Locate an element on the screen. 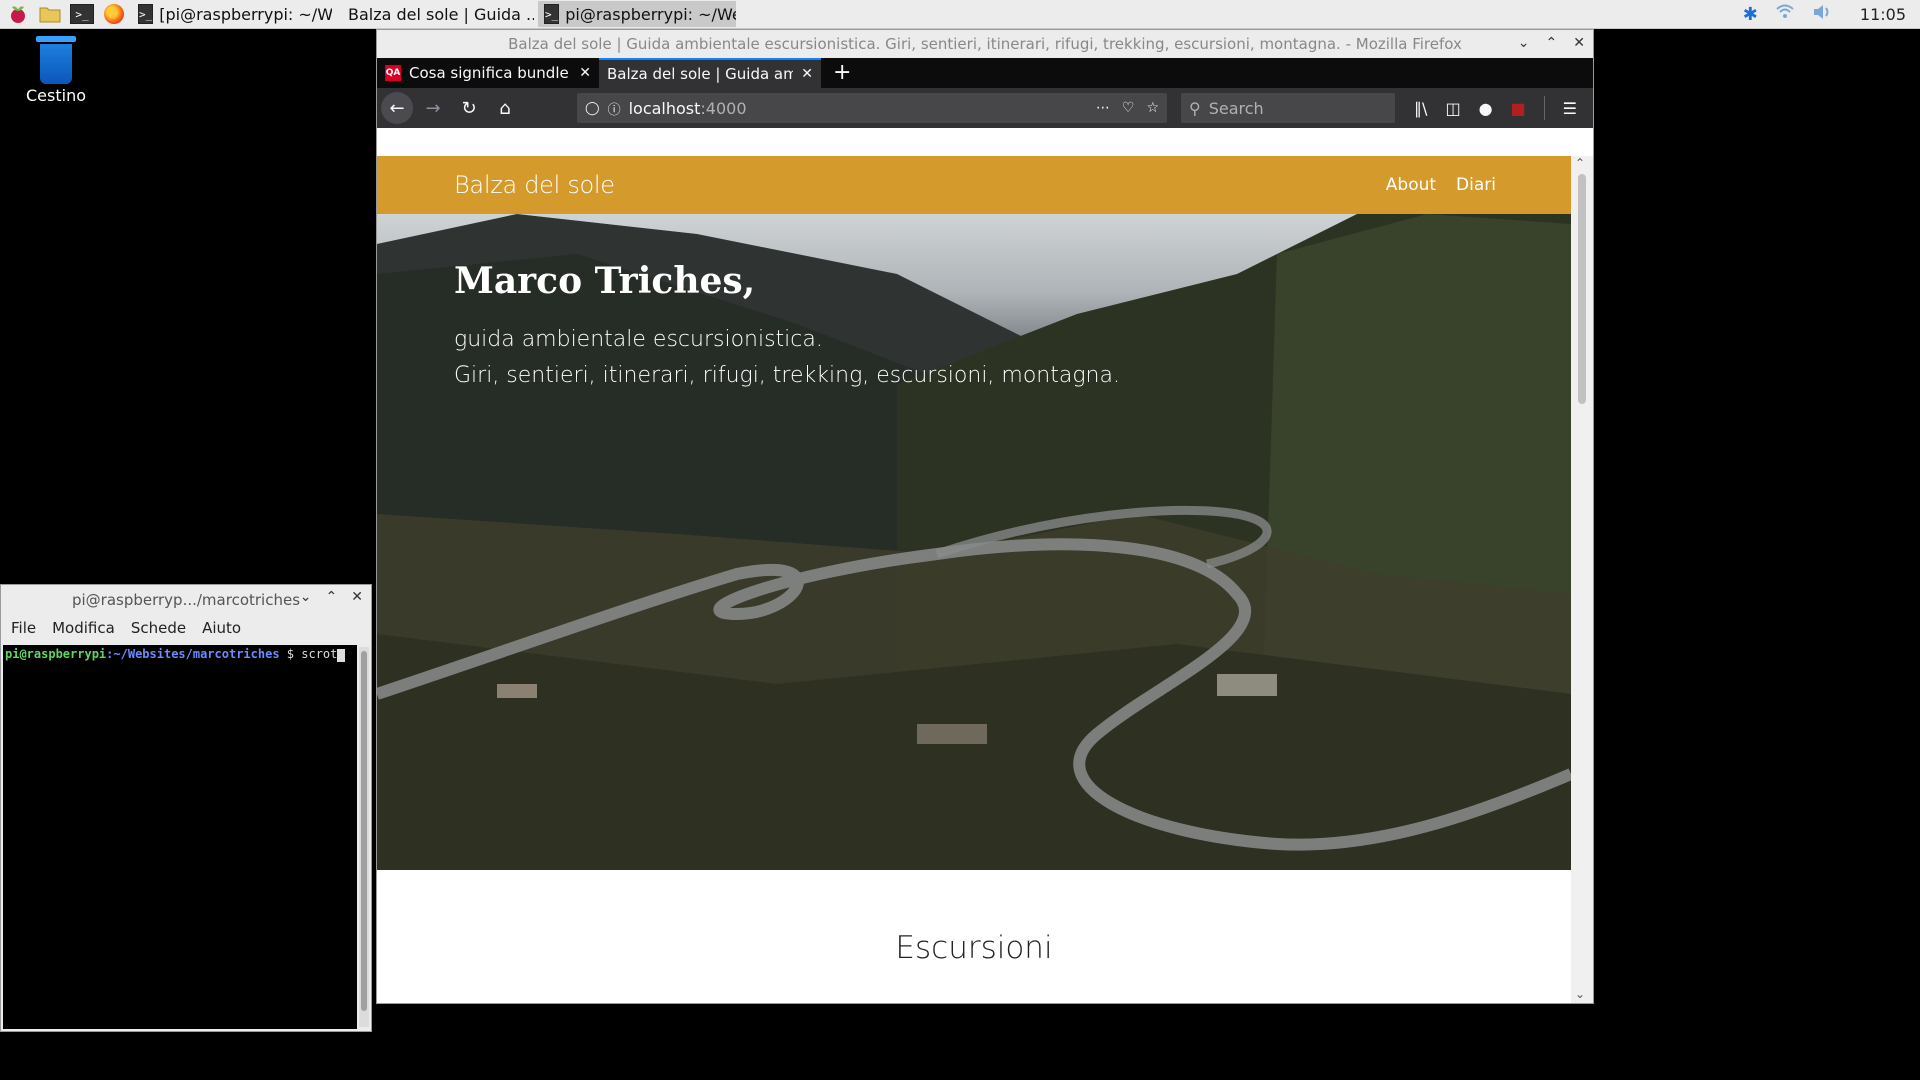 This screenshot has height=1080, width=1920. tab-qa: QA Cosa significa bundle e ✕ is located at coordinates (488, 73).